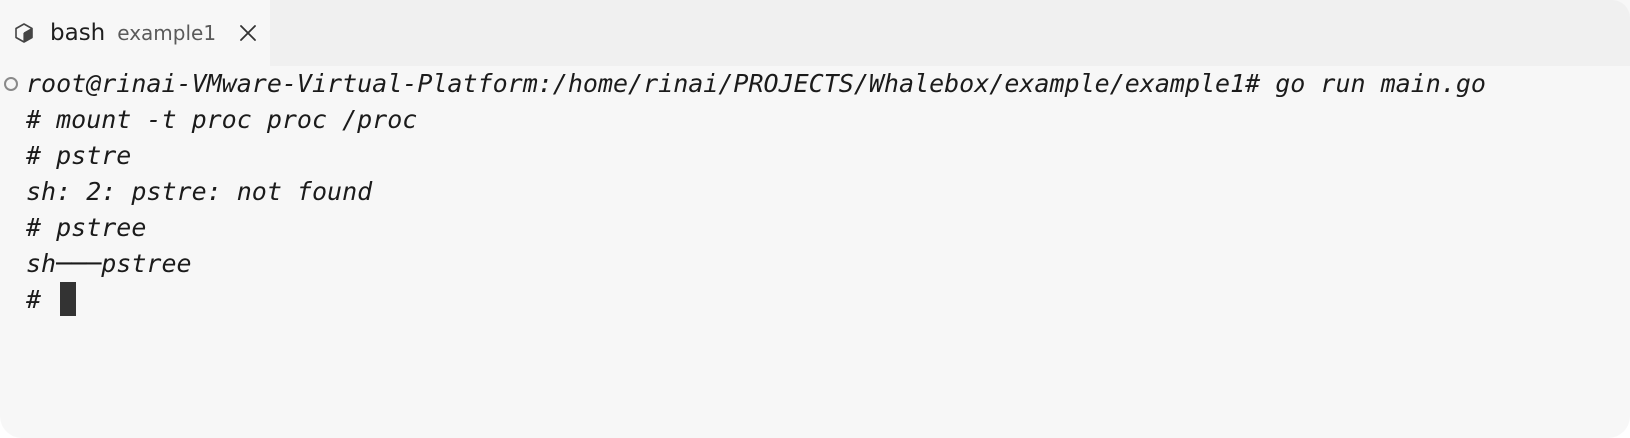 This screenshot has width=1630, height=438. Describe the element at coordinates (109, 263) in the screenshot. I see `terminal-line: sh───pstree` at that location.